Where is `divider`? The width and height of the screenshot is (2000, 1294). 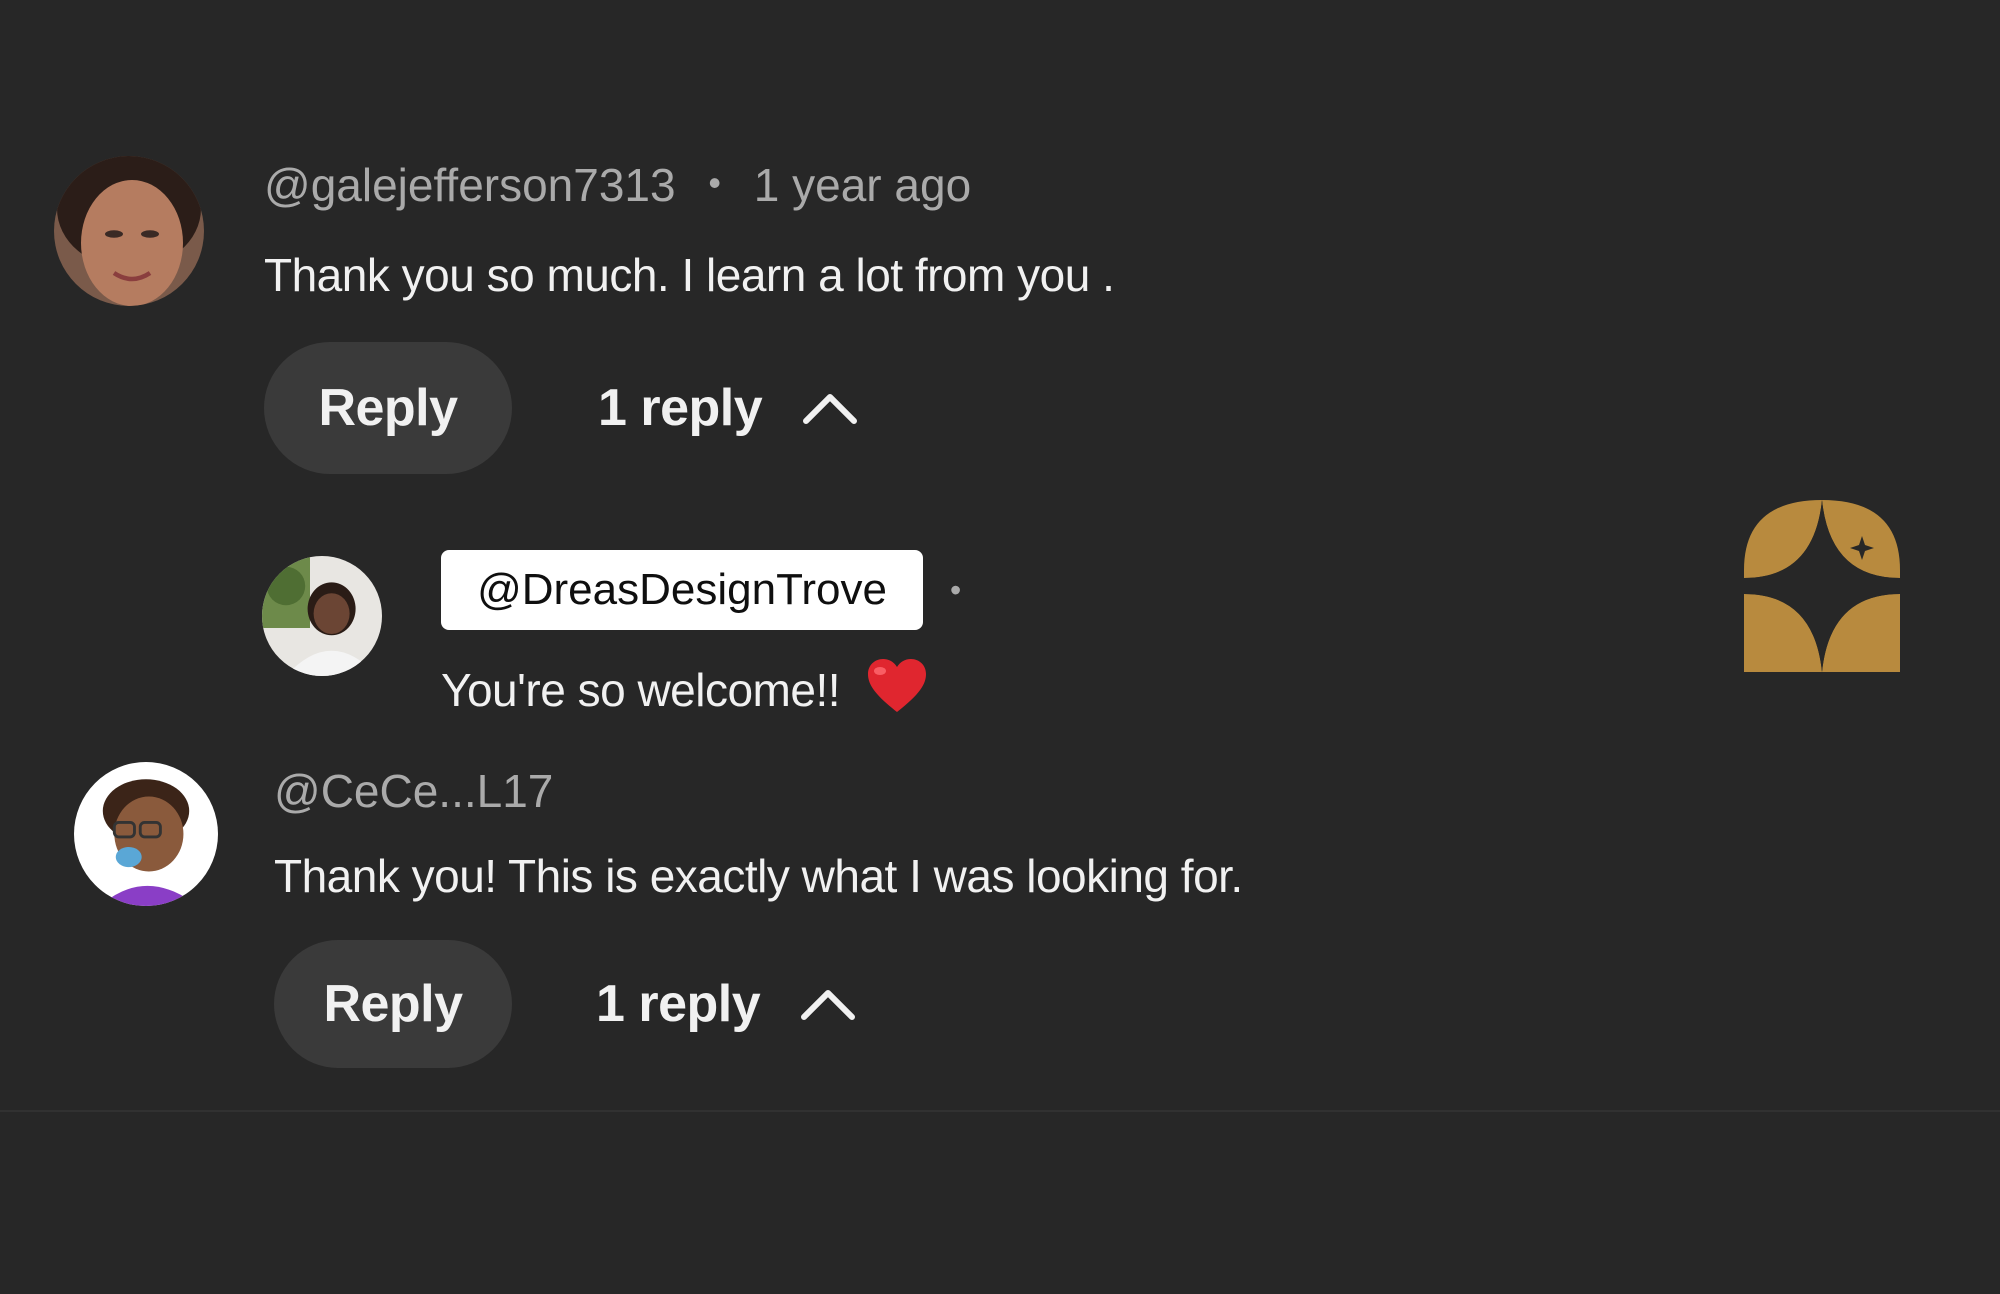 divider is located at coordinates (1000, 1111).